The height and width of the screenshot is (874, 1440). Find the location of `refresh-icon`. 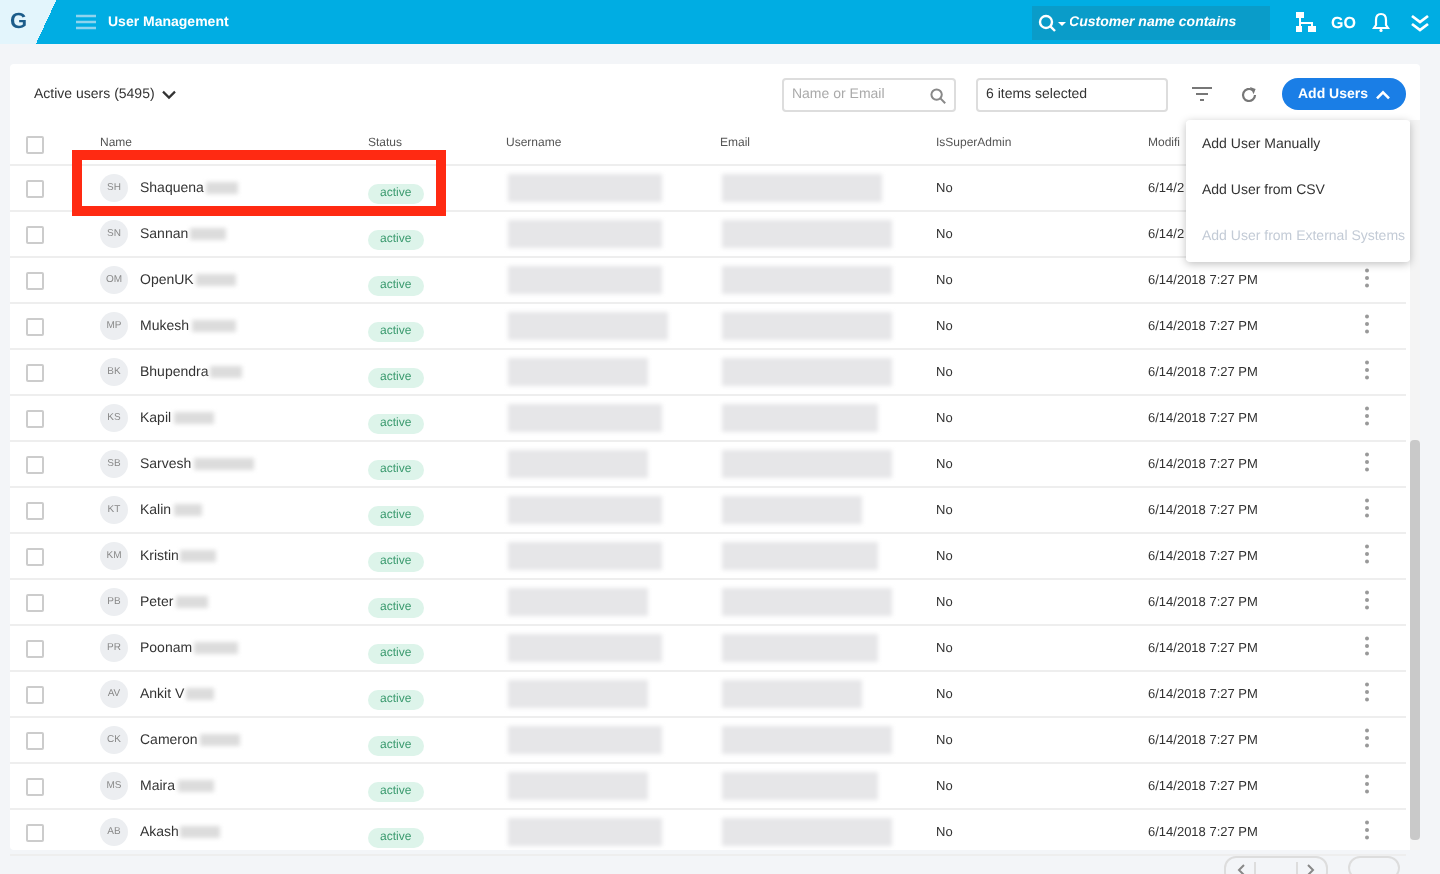

refresh-icon is located at coordinates (1248, 94).